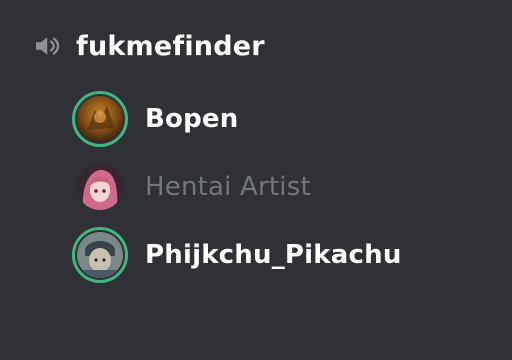  What do you see at coordinates (170, 46) in the screenshot?
I see `channel-name: fukmefinder` at bounding box center [170, 46].